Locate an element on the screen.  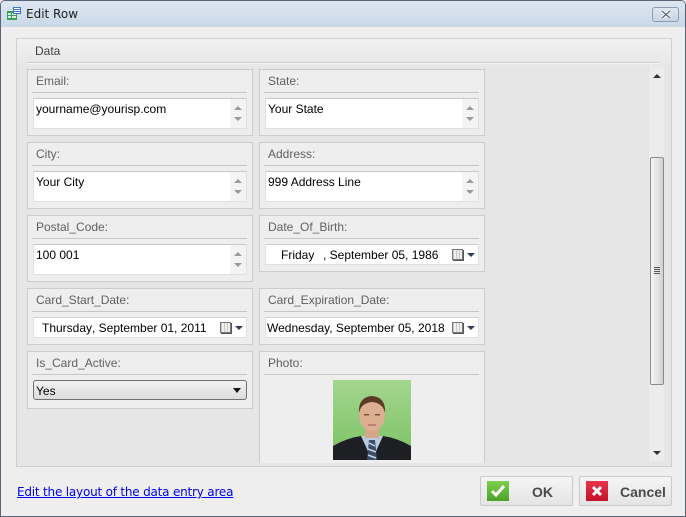
email-scroll is located at coordinates (238, 113).